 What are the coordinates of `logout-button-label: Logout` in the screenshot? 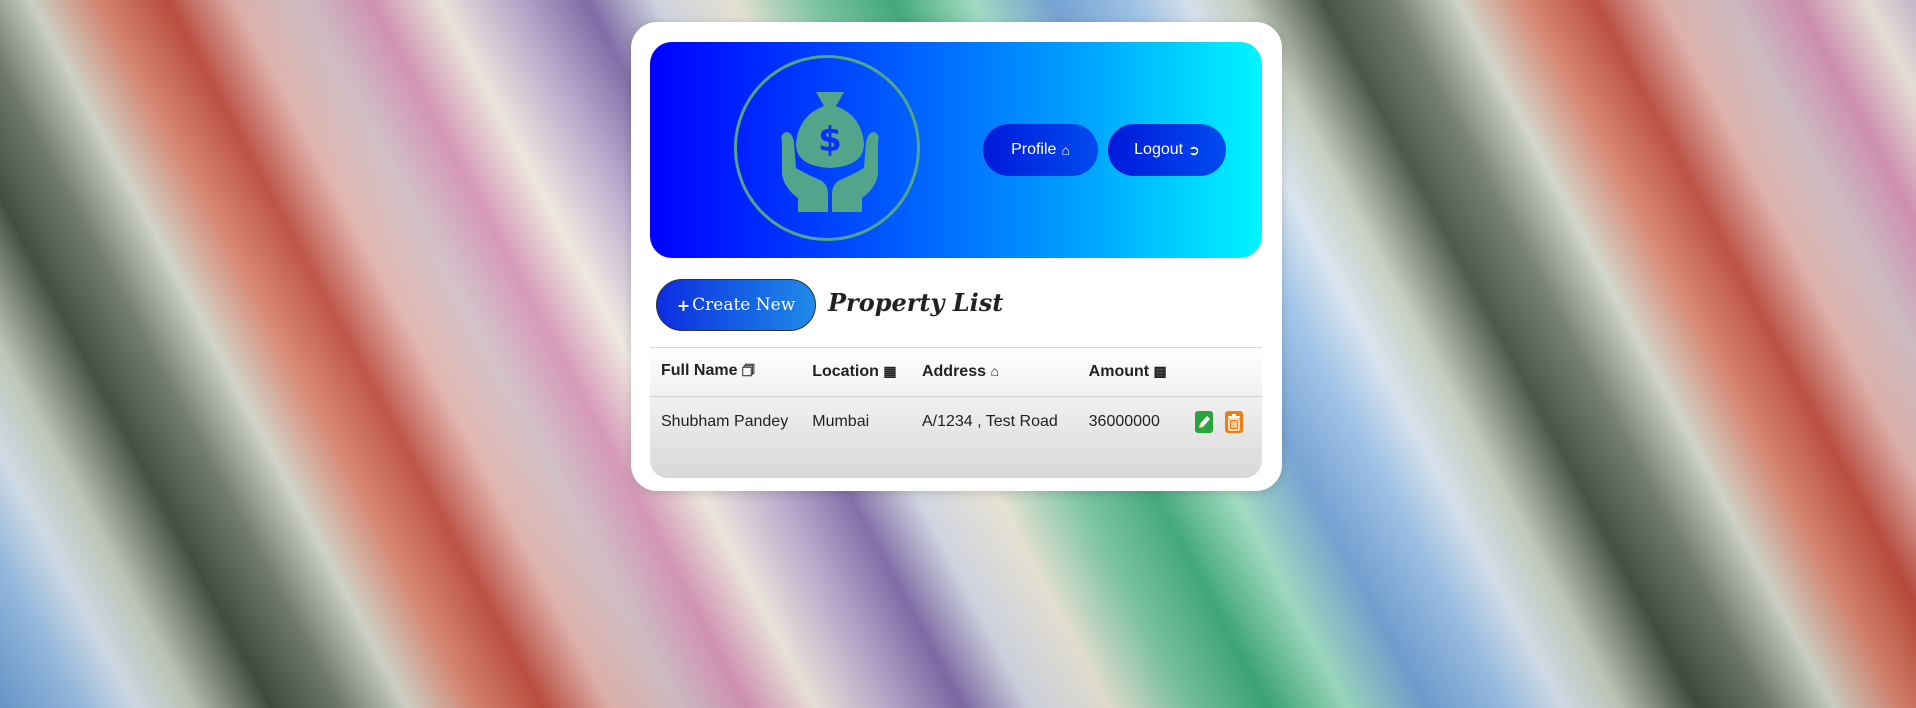 It's located at (1159, 149).